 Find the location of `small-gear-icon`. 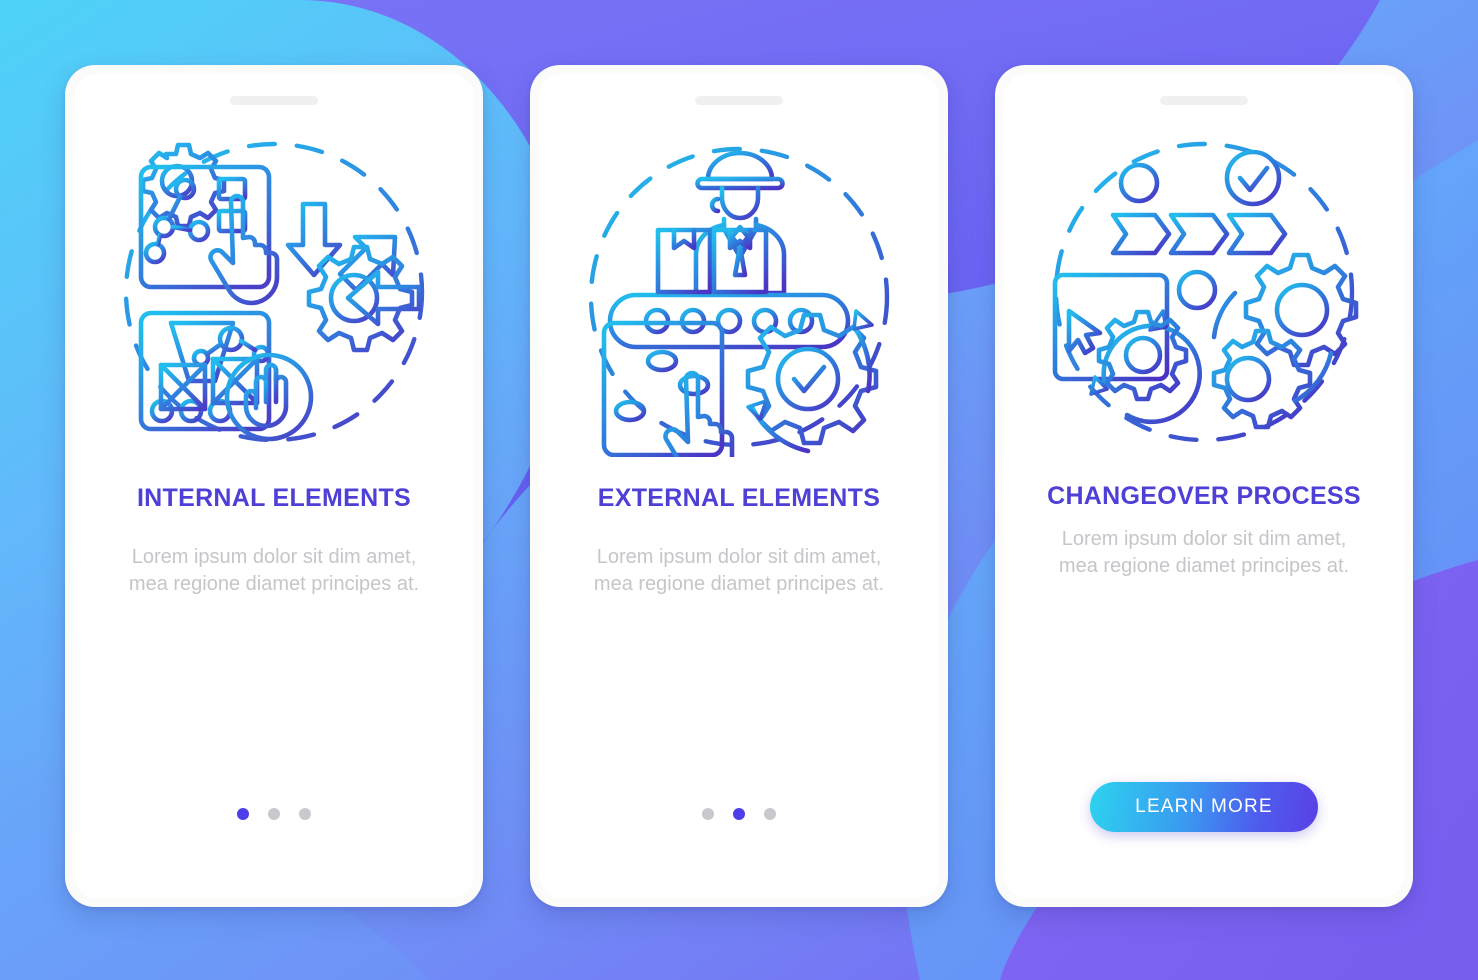

small-gear-icon is located at coordinates (1262, 379).